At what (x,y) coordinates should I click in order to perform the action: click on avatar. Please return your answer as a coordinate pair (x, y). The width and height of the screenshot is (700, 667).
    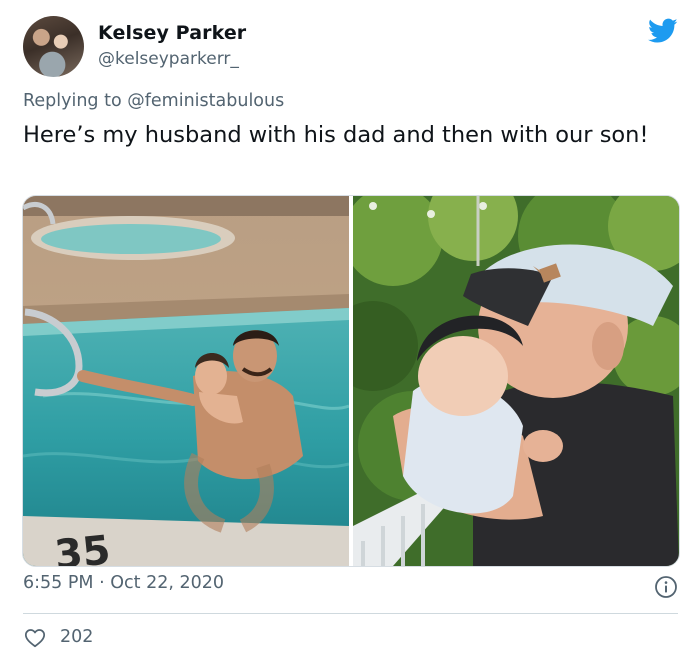
    Looking at the image, I should click on (53, 46).